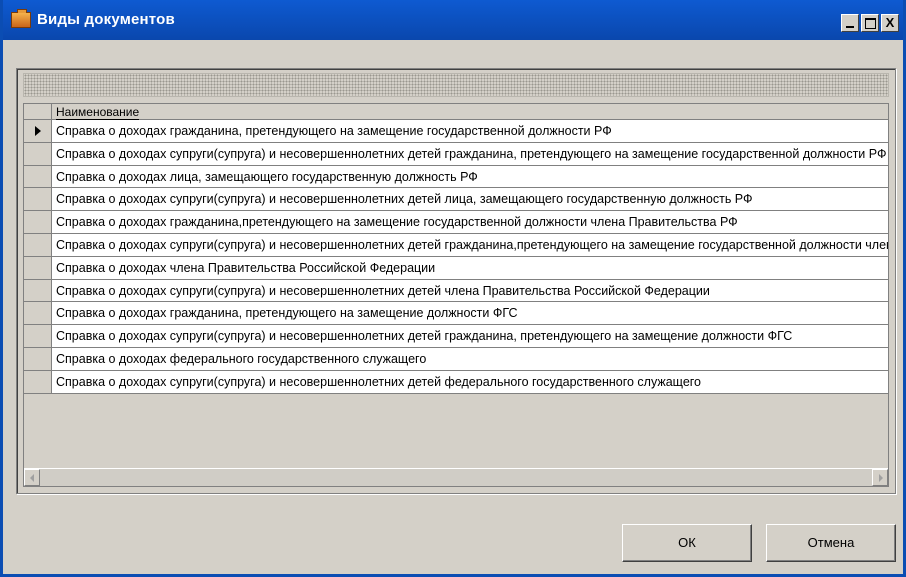 This screenshot has width=906, height=577. What do you see at coordinates (880, 477) in the screenshot?
I see `scroll-right-button` at bounding box center [880, 477].